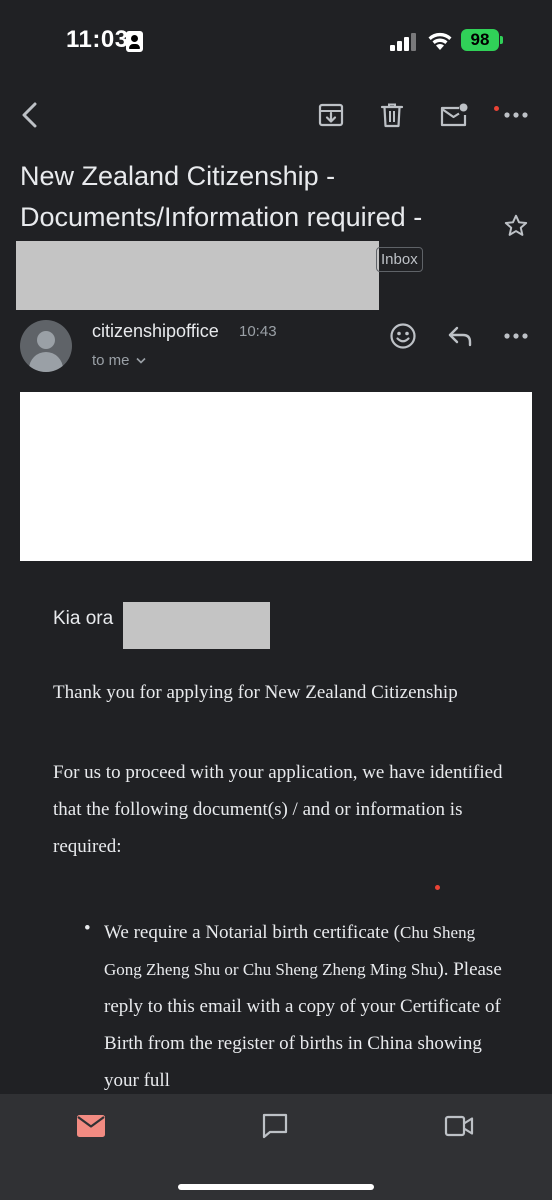  I want to click on delete-button, so click(392, 115).